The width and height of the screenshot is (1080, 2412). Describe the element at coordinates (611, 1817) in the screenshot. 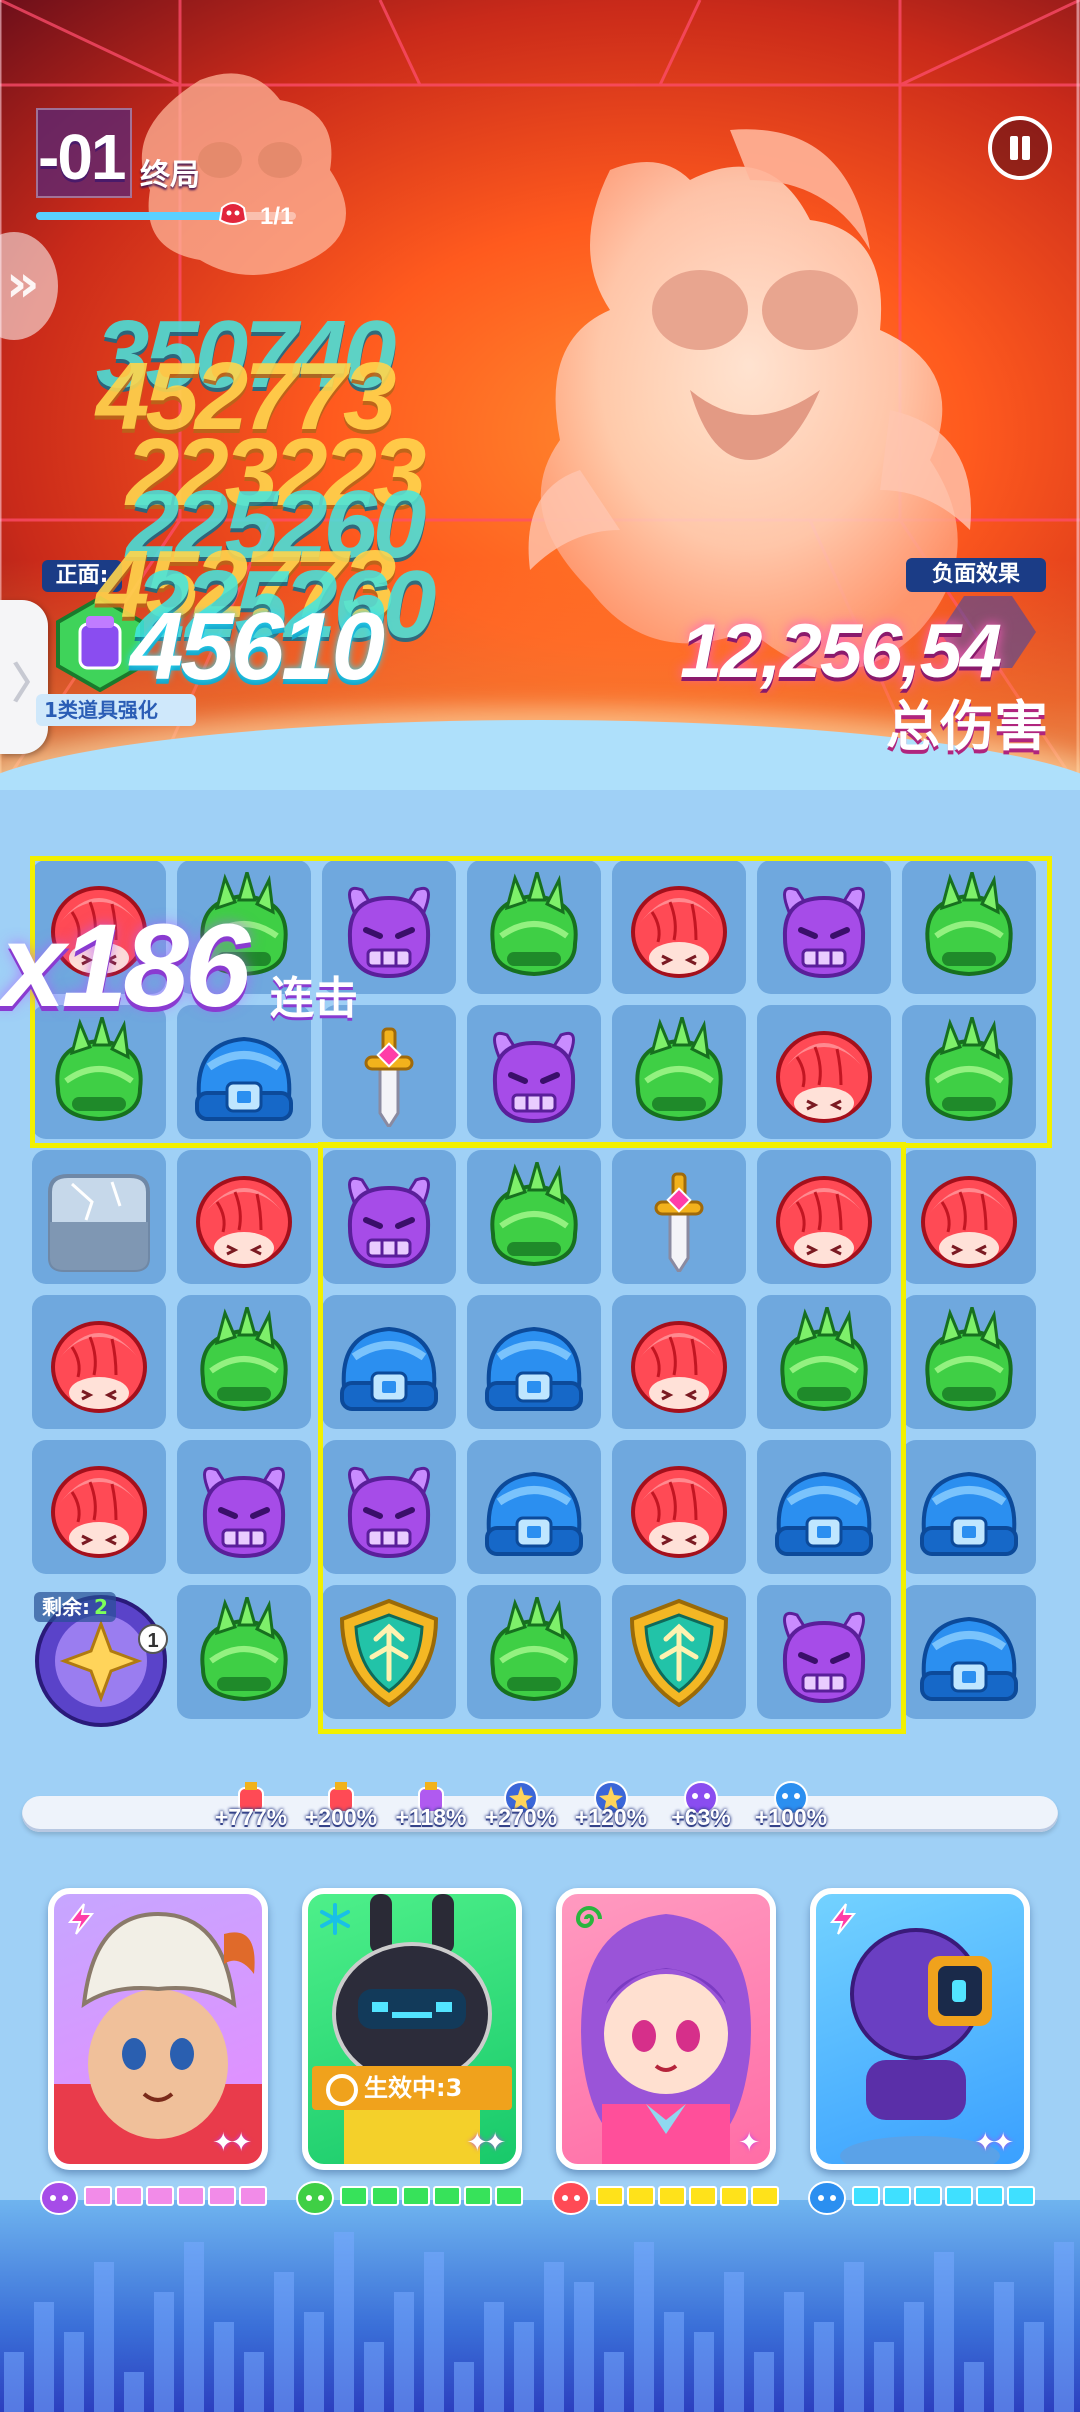

I see `buff-value: +120%` at that location.